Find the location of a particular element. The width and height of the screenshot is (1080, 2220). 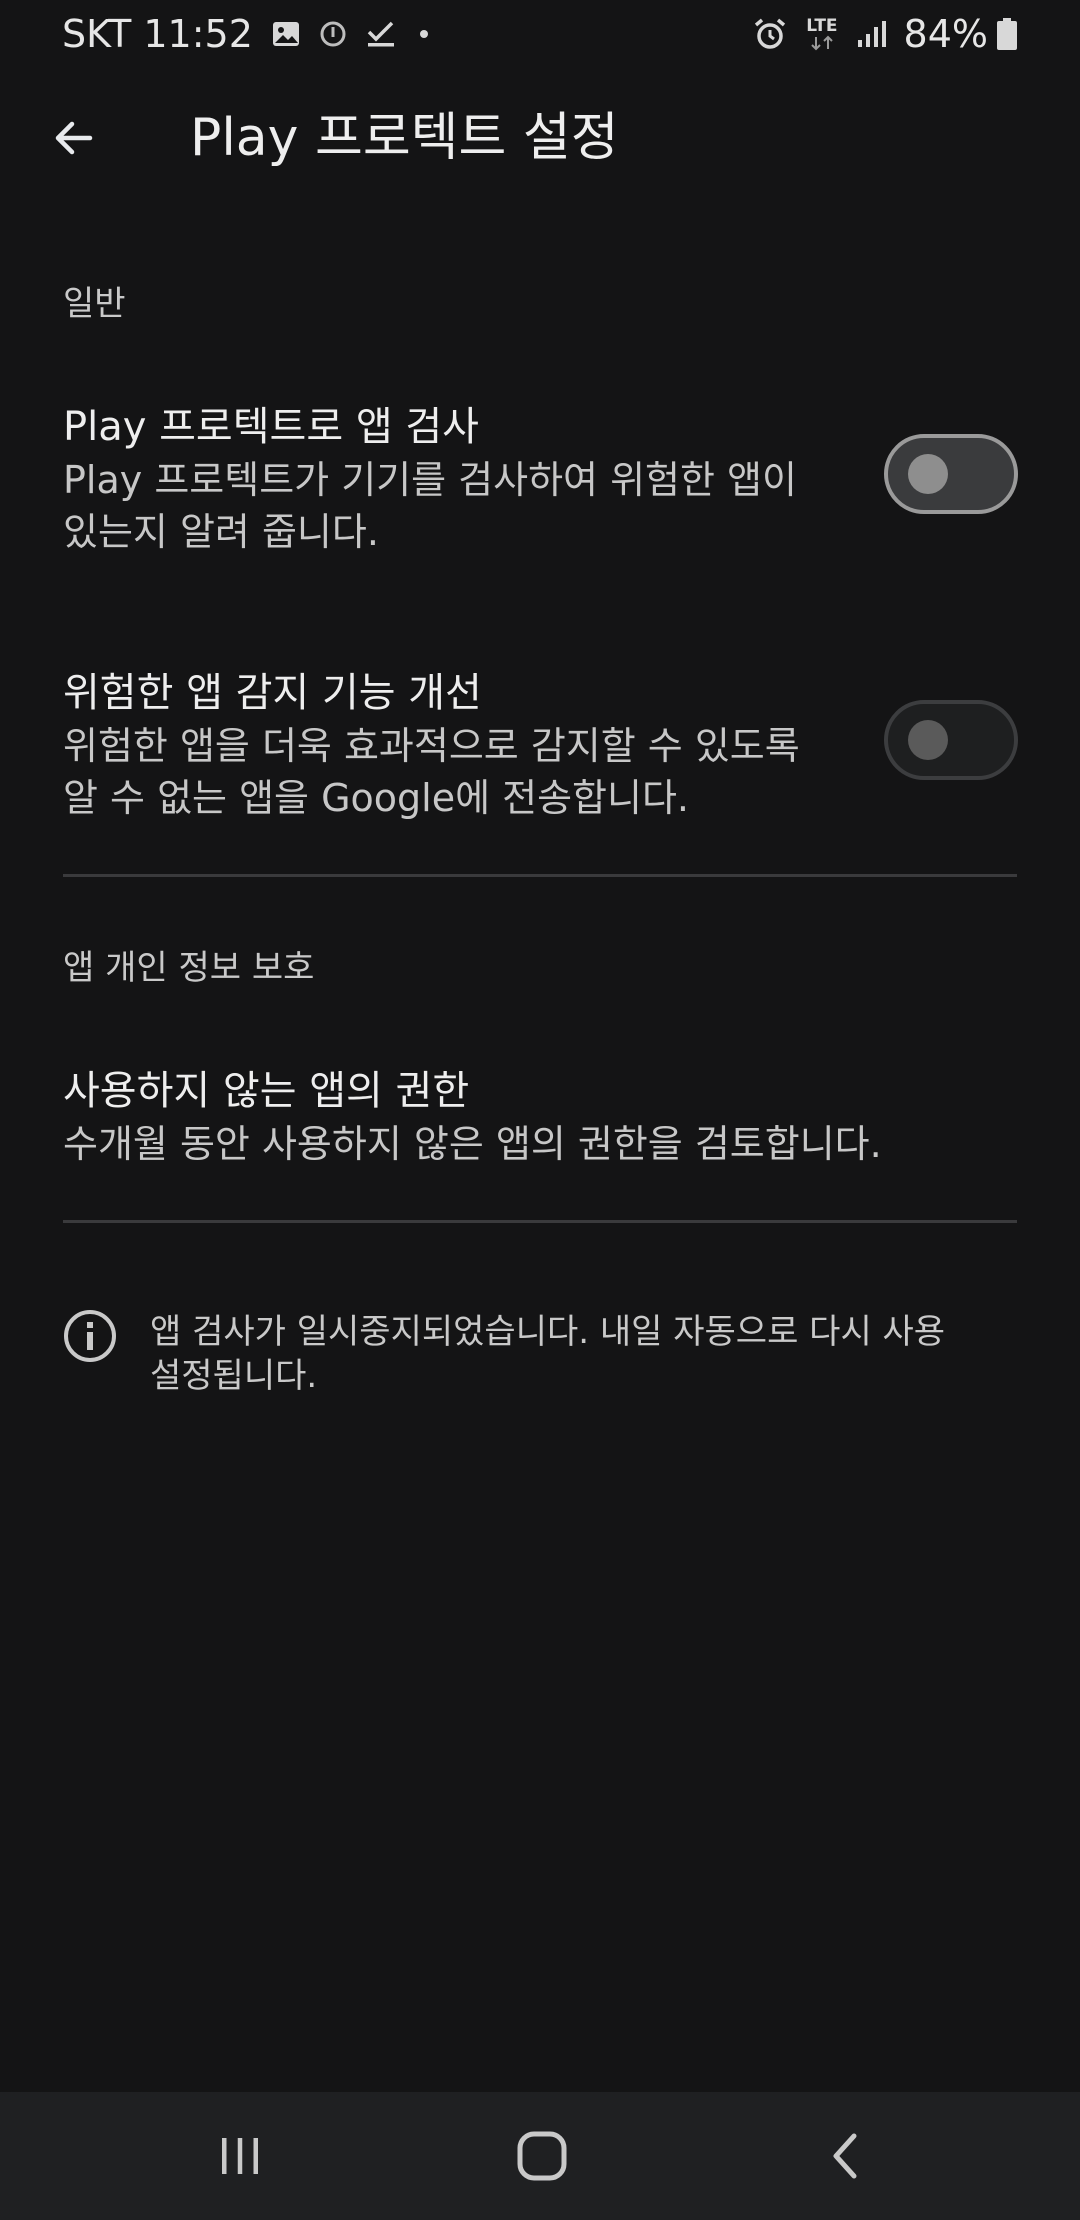

page-title: Play 프로텍트 설정 is located at coordinates (404, 138).